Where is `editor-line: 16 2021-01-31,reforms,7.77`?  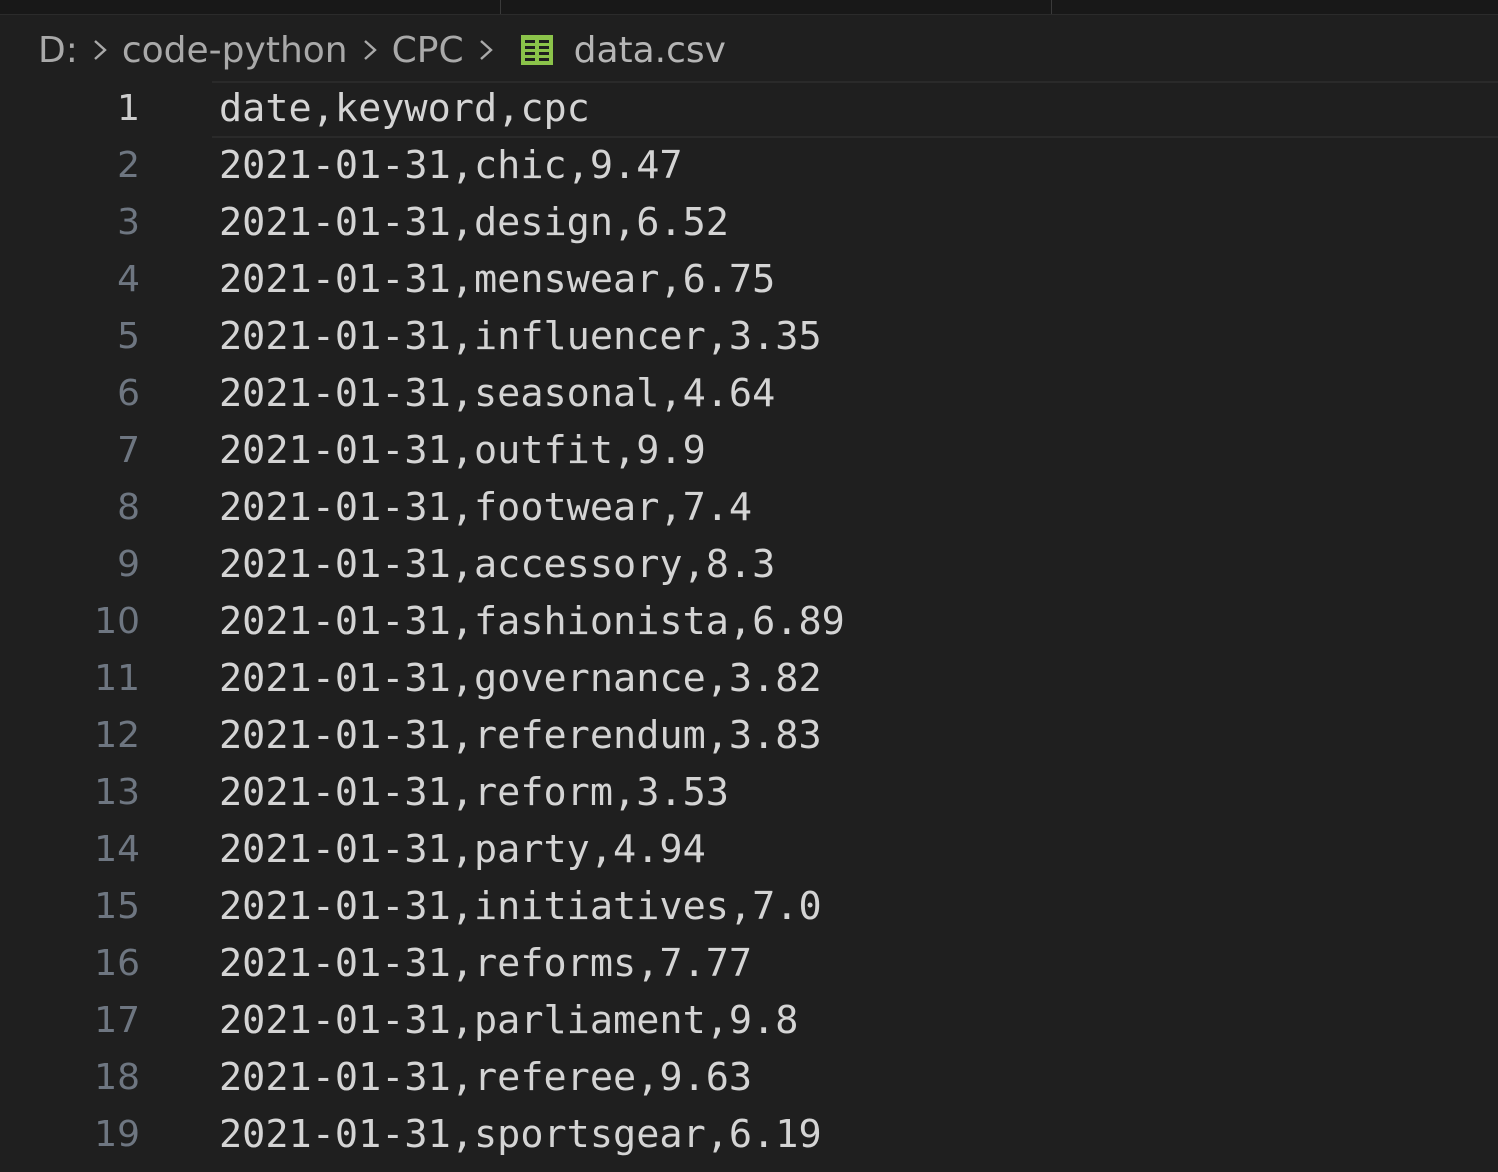 editor-line: 16 2021-01-31,reforms,7.77 is located at coordinates (749, 964).